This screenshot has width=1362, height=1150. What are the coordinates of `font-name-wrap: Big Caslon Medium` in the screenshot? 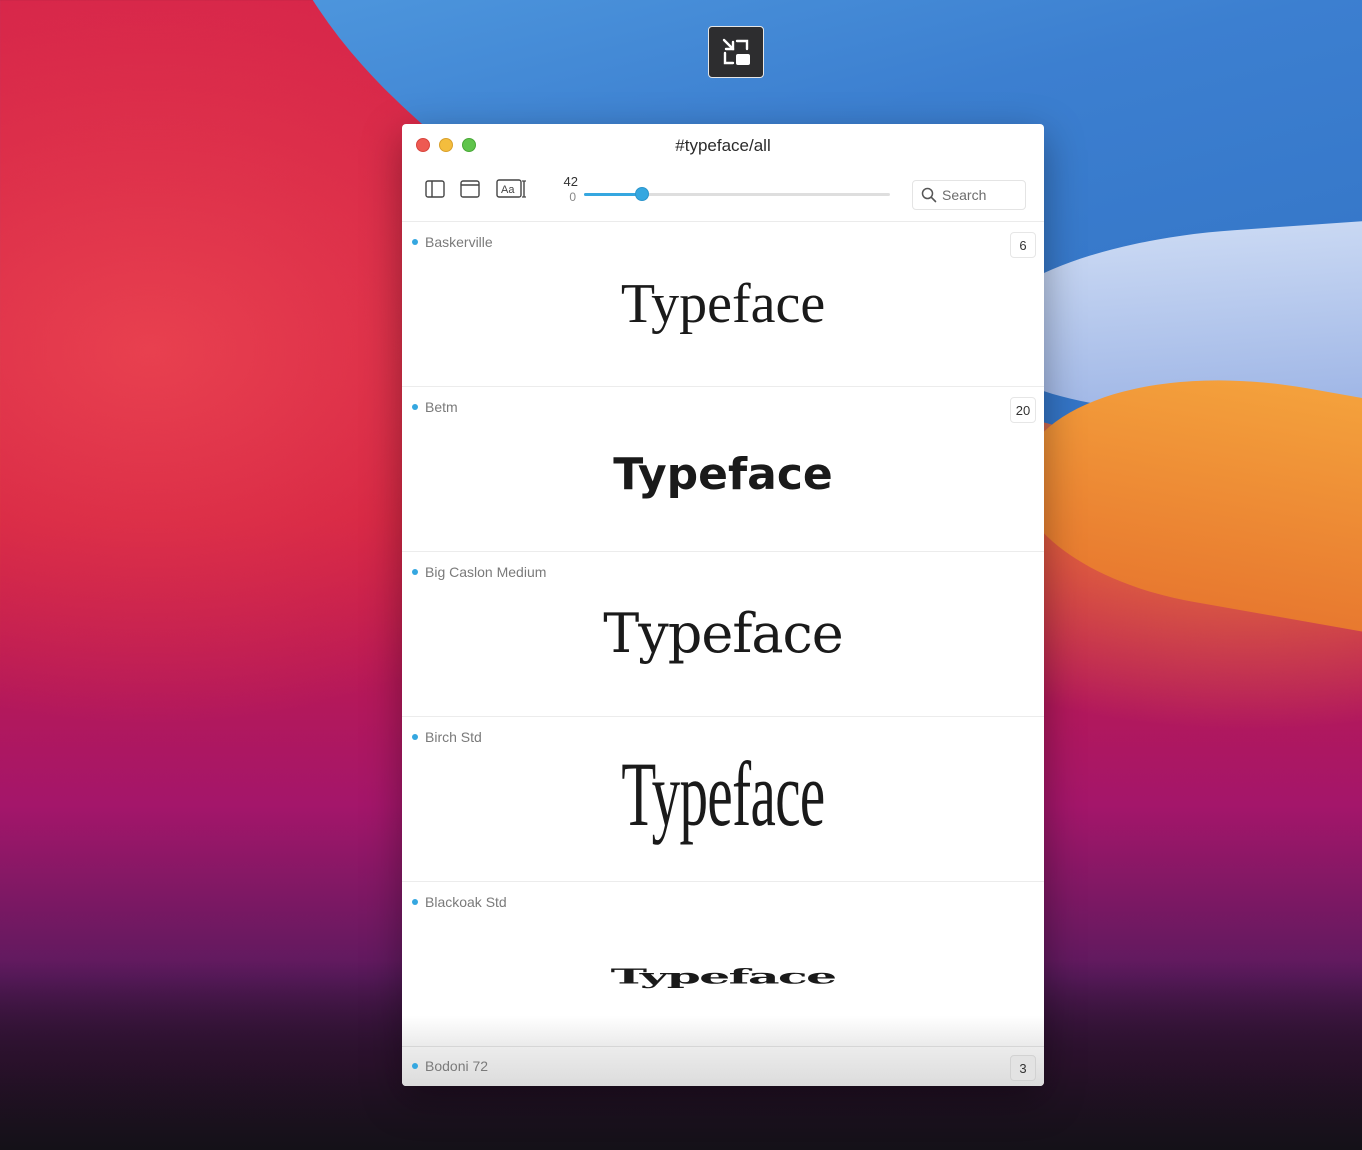 It's located at (479, 572).